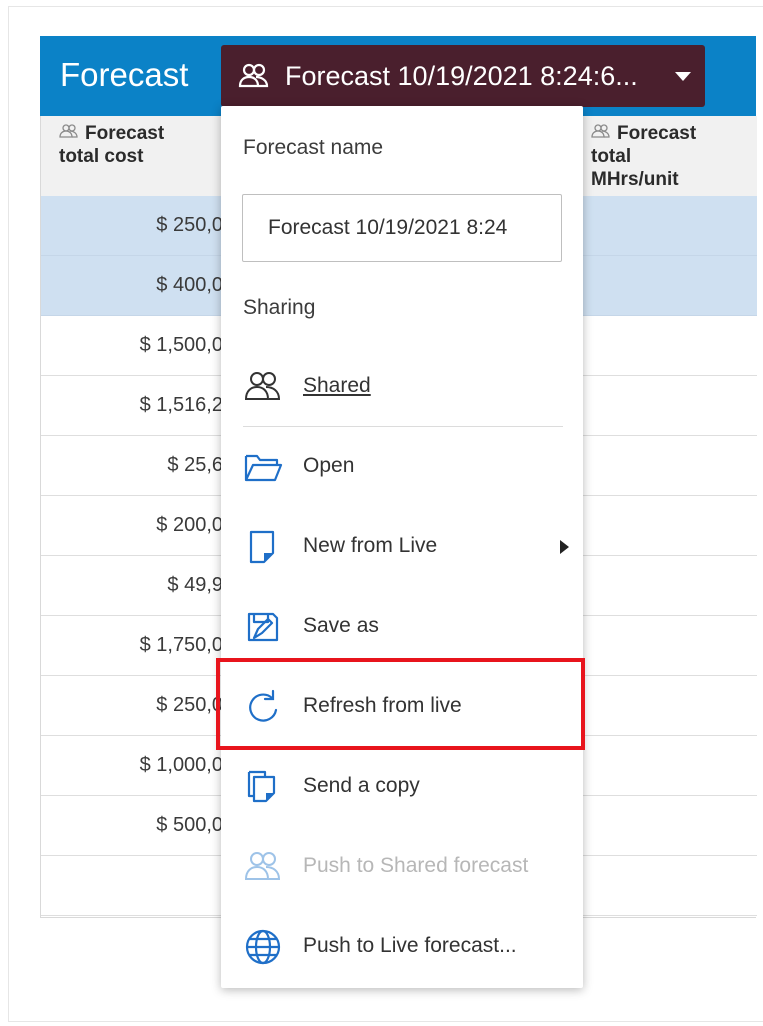  I want to click on column-header-line3: MHrs/unit, so click(635, 179).